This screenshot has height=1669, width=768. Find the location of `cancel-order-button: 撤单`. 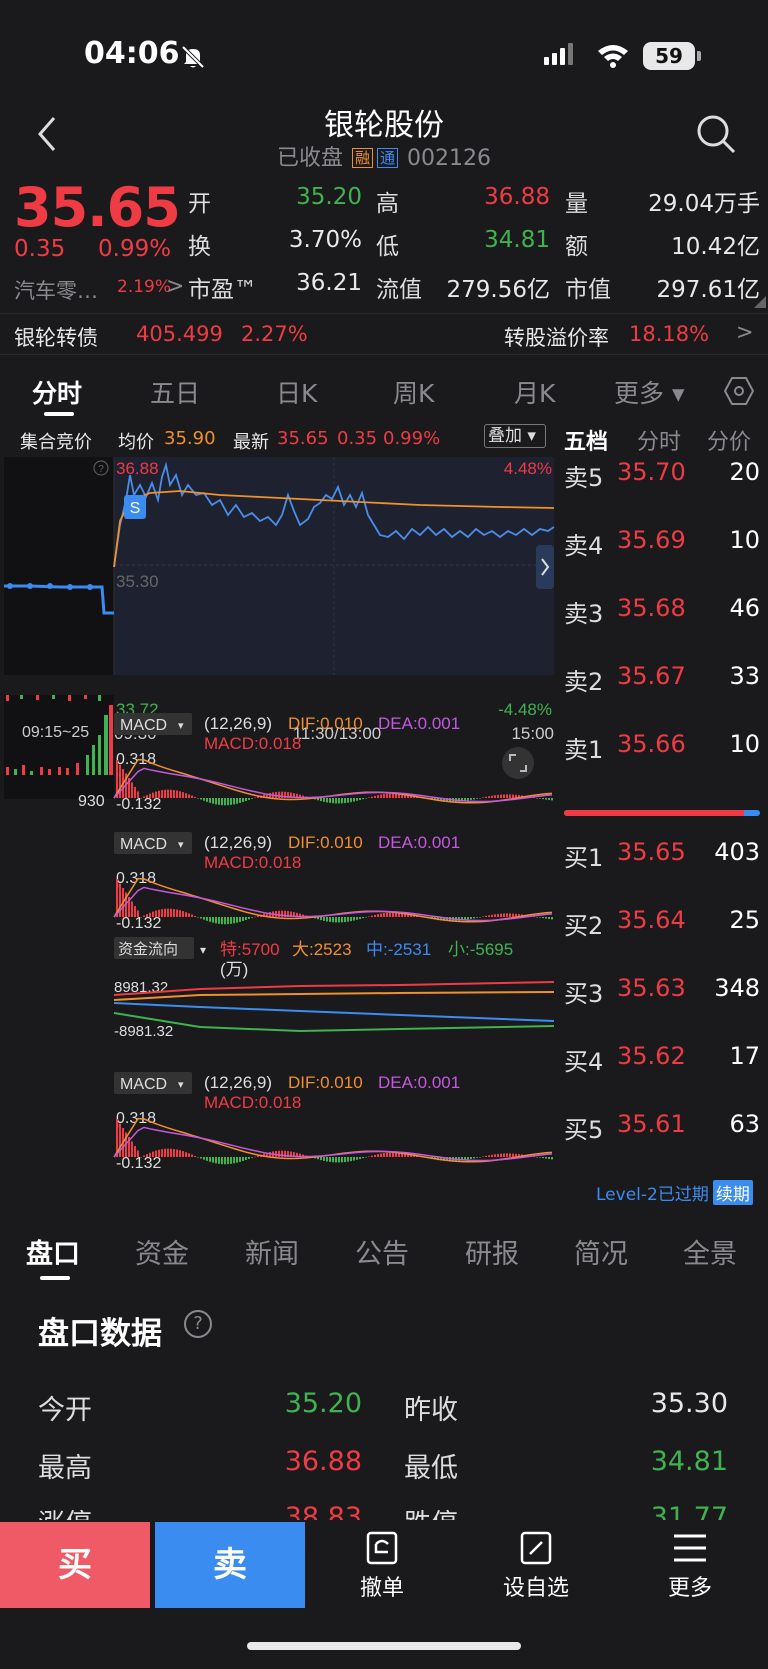

cancel-order-button: 撤单 is located at coordinates (382, 1566).